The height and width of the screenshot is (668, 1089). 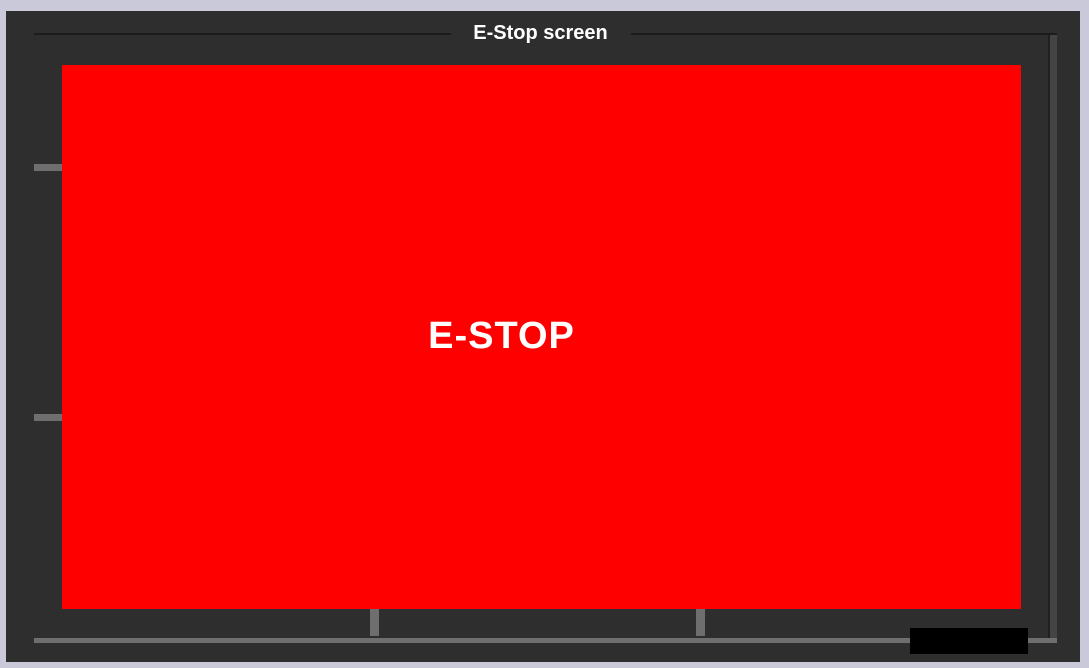 I want to click on estop-label: E-STOP, so click(x=501, y=335).